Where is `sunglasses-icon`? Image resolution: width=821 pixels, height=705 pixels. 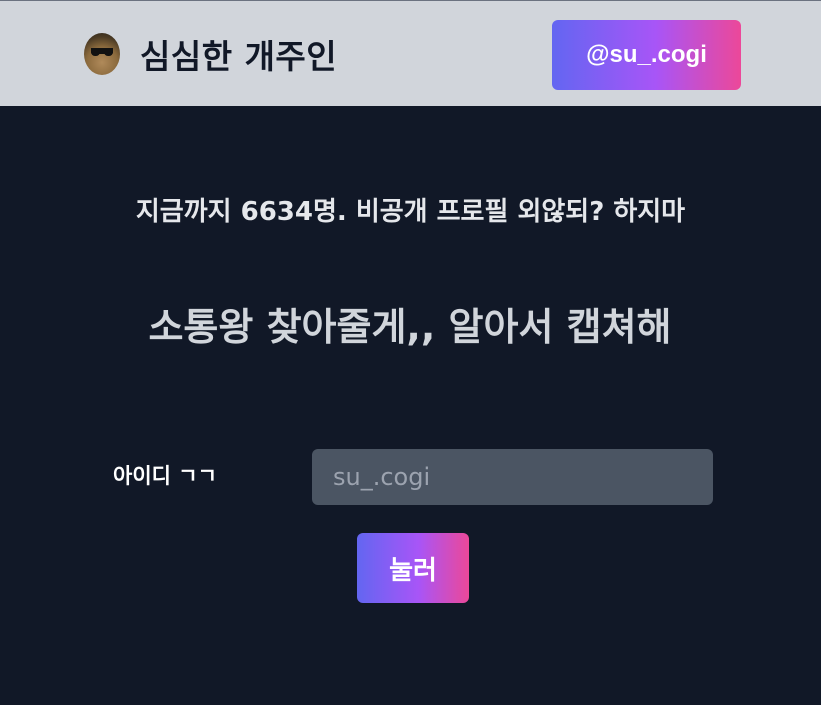 sunglasses-icon is located at coordinates (102, 52).